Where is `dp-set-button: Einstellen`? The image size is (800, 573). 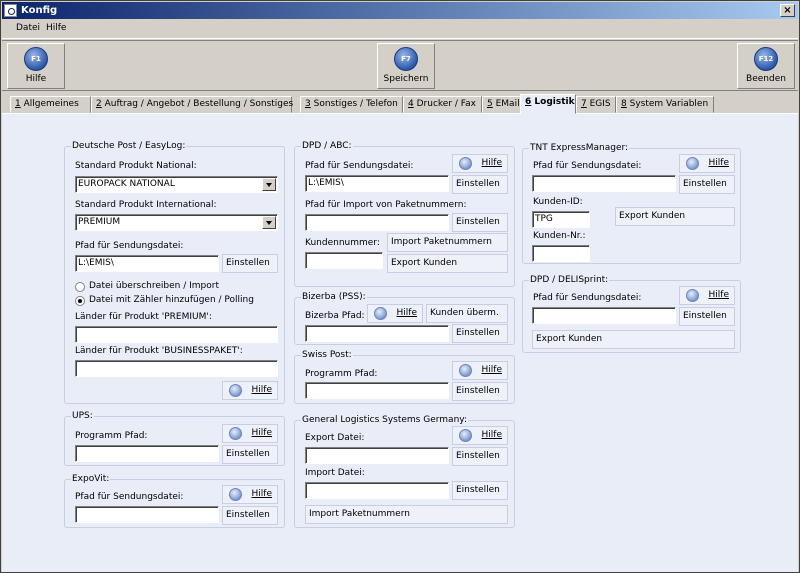 dp-set-button: Einstellen is located at coordinates (250, 263).